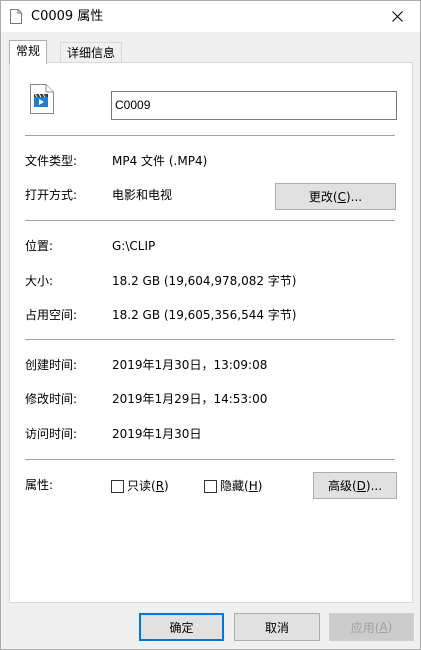 The height and width of the screenshot is (650, 421). Describe the element at coordinates (210, 16) in the screenshot. I see `title-bar: C0009 属性` at that location.